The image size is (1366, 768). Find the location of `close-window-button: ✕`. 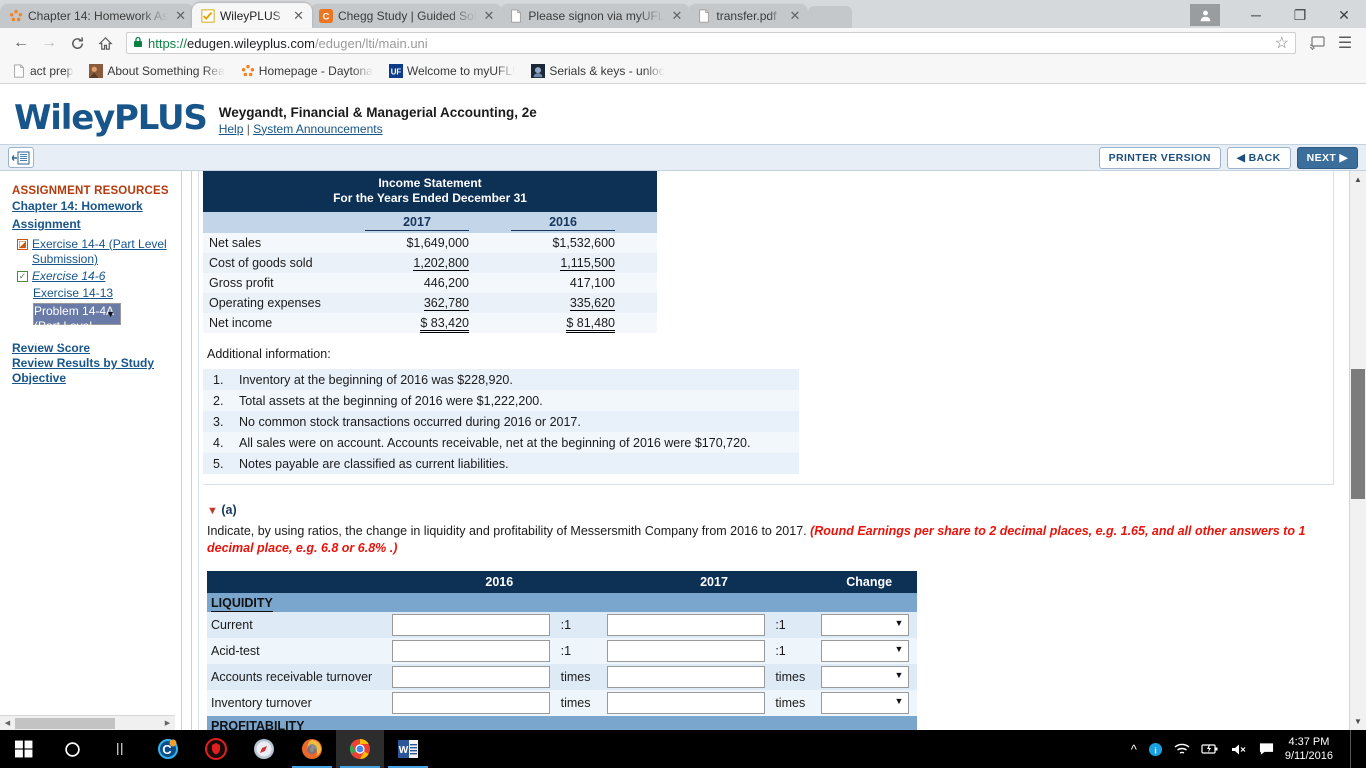

close-window-button: ✕ is located at coordinates (1344, 15).